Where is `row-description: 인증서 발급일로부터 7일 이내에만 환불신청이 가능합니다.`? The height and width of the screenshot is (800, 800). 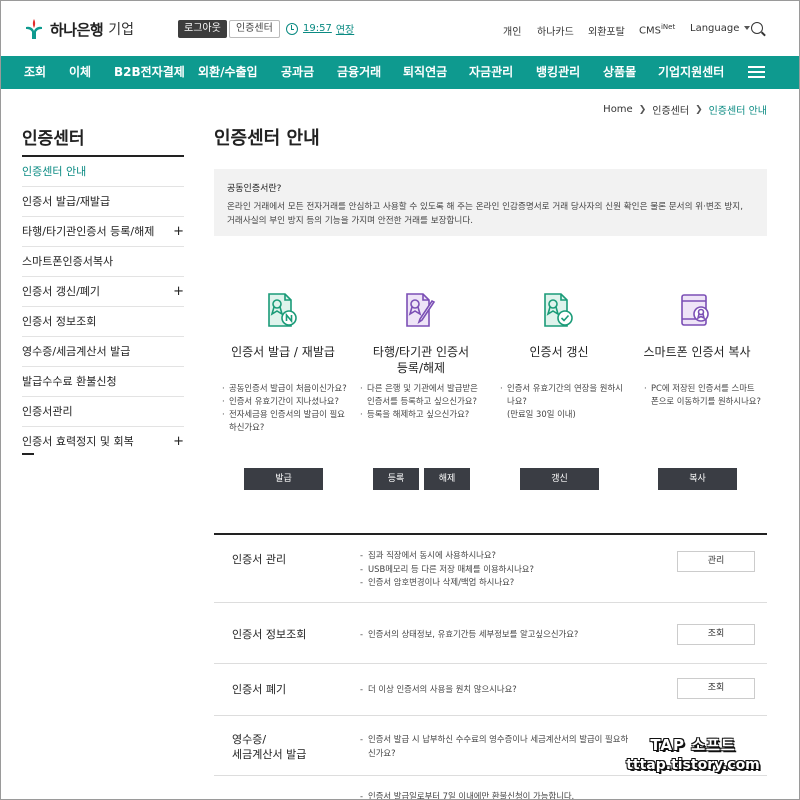
row-description: 인증서 발급일로부터 7일 이내에만 환불신청이 가능합니다. is located at coordinates (467, 795).